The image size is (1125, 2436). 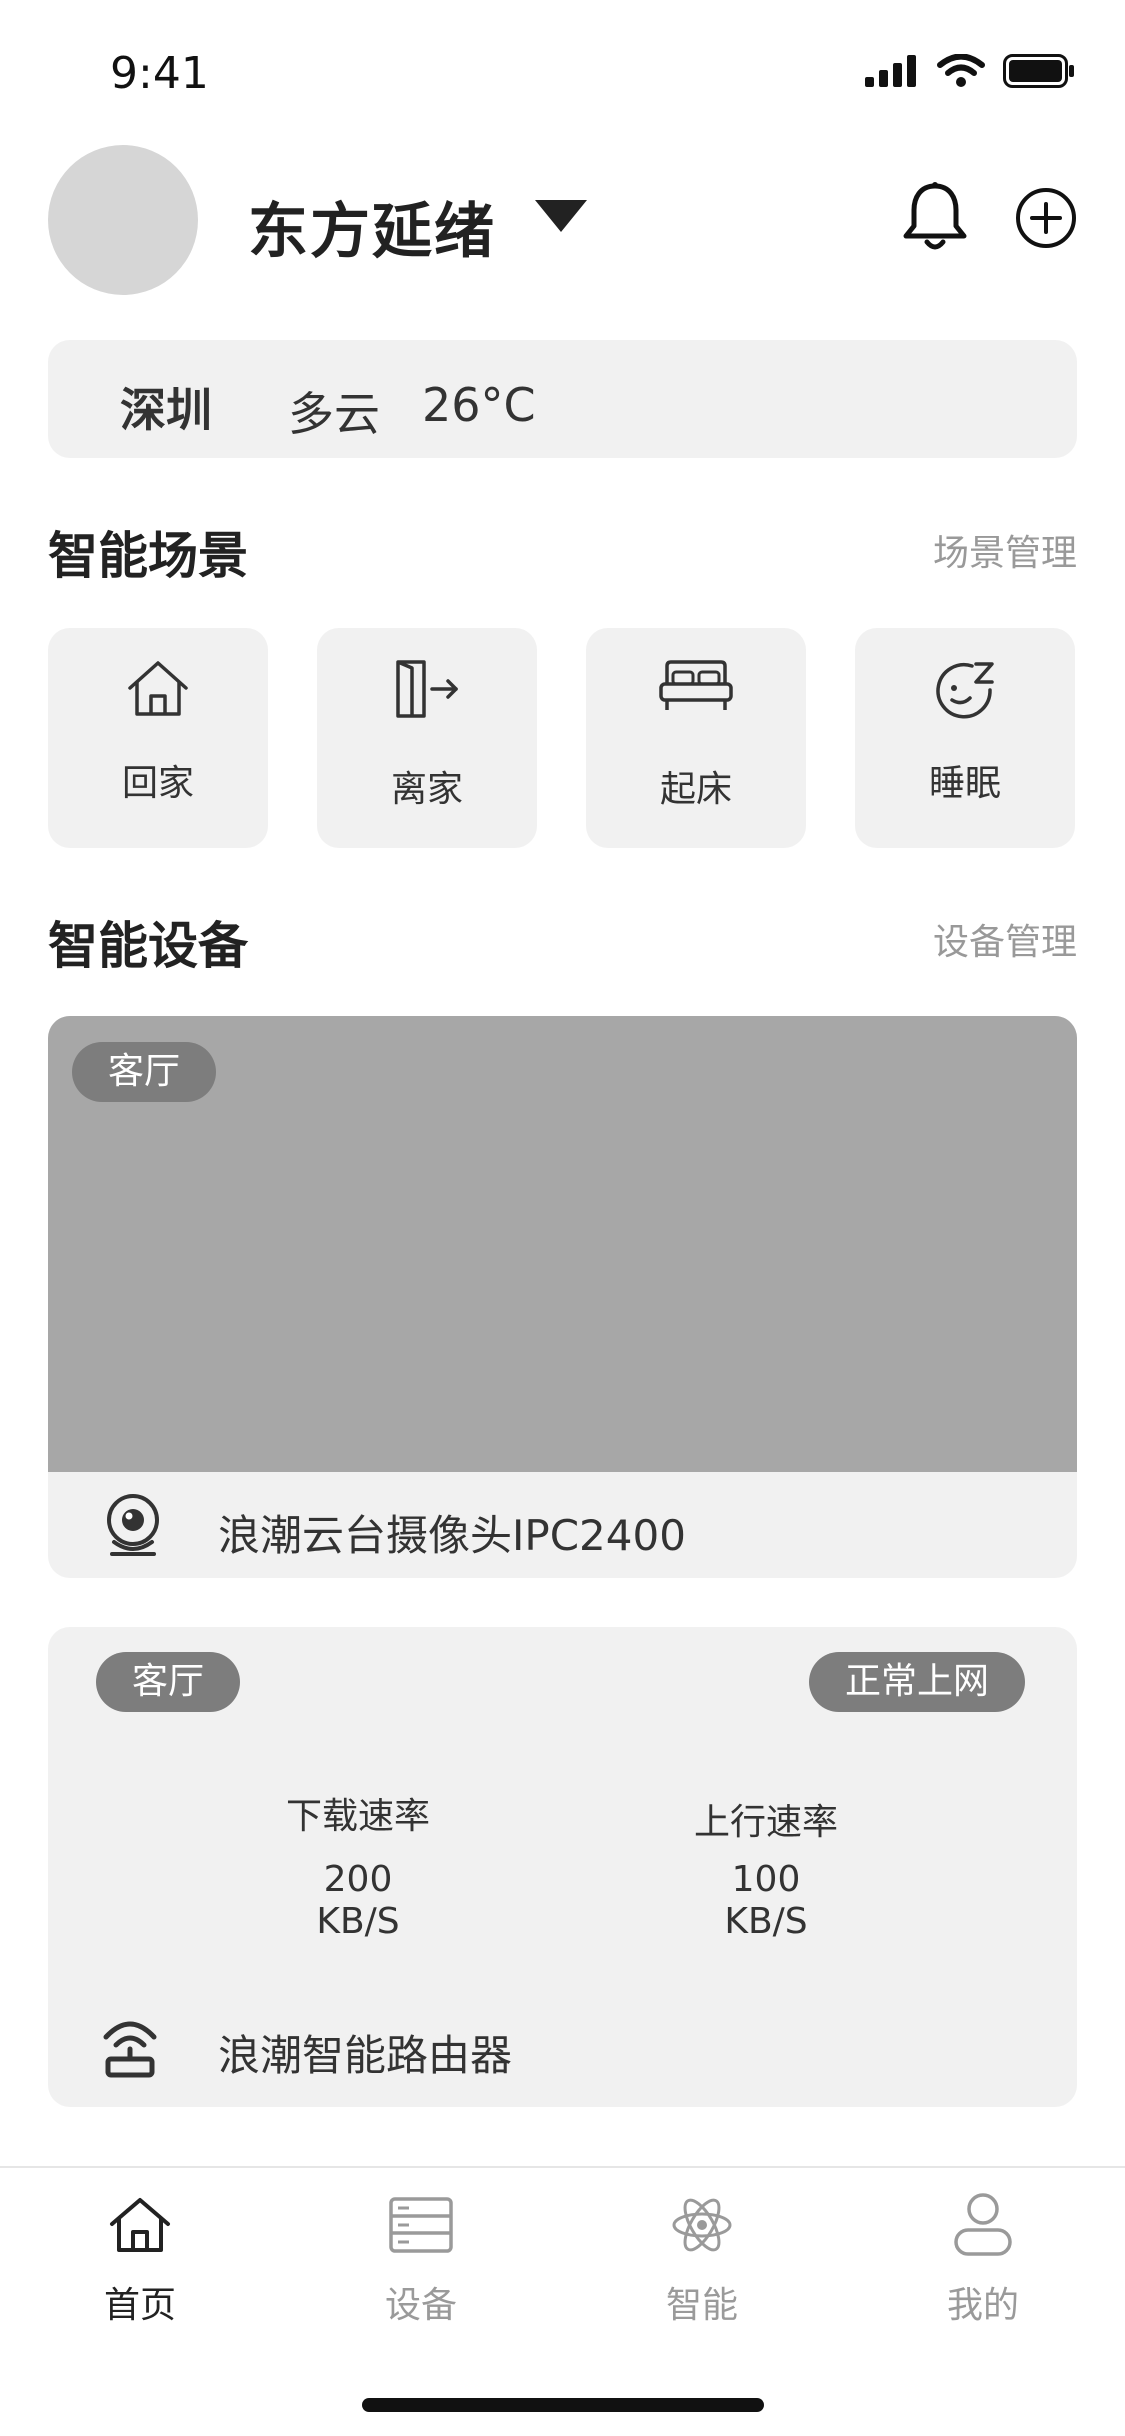 I want to click on weather-card: 深圳 多云 26°C, so click(x=562, y=399).